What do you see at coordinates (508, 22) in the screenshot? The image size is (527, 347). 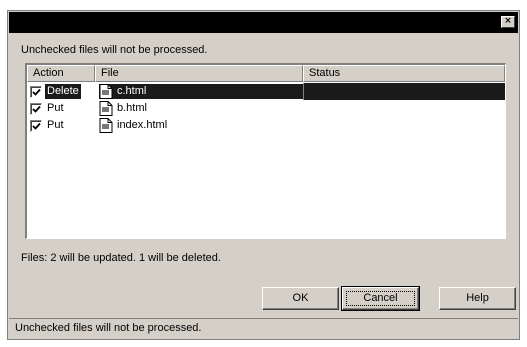 I see `close-icon: ×` at bounding box center [508, 22].